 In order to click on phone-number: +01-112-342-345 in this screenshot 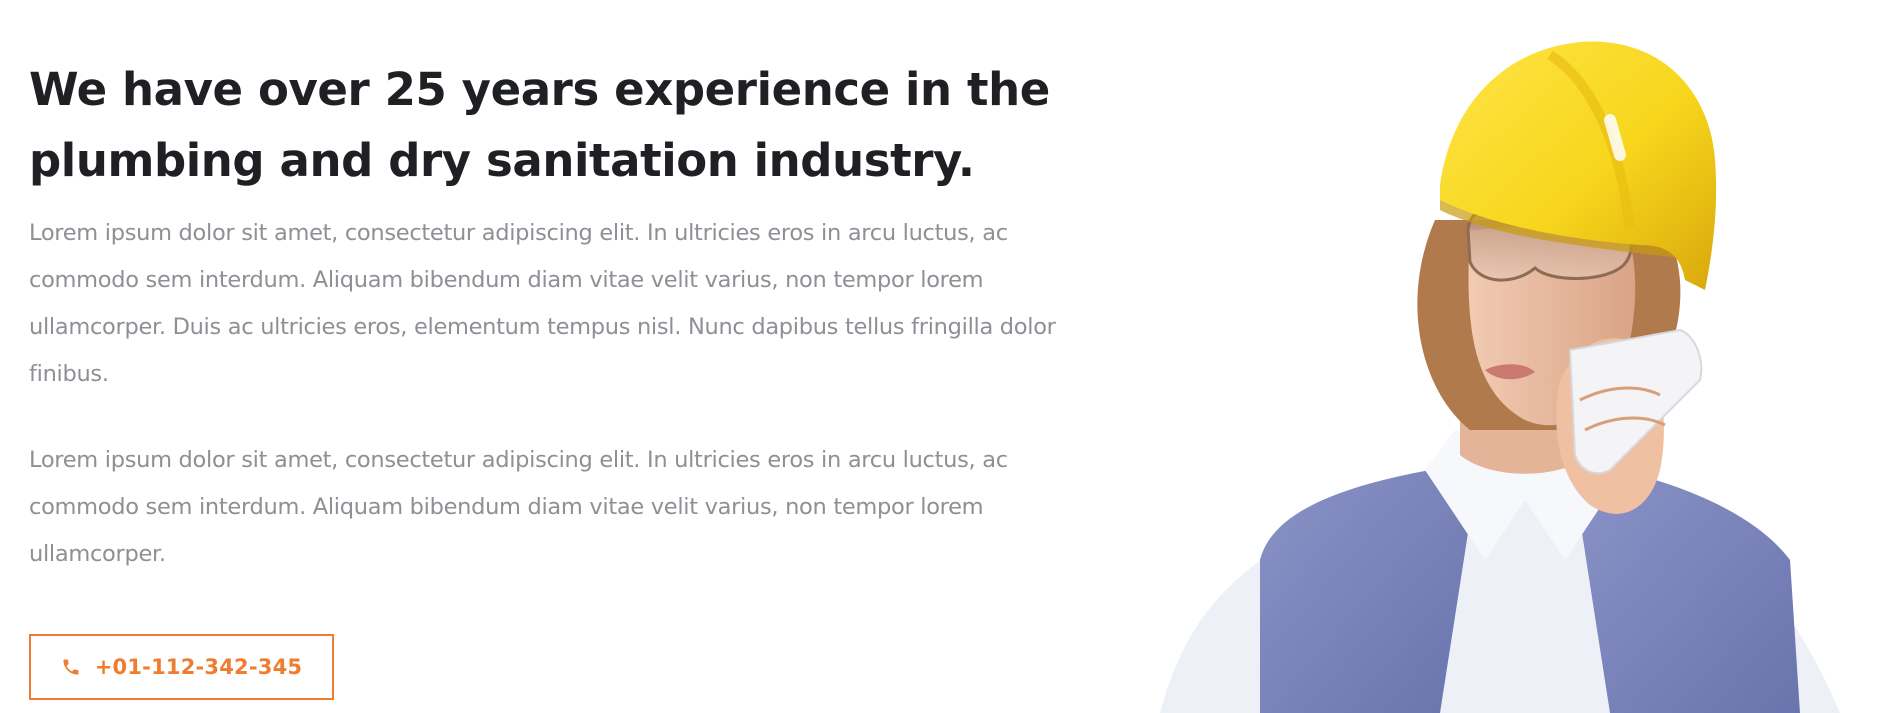, I will do `click(198, 667)`.